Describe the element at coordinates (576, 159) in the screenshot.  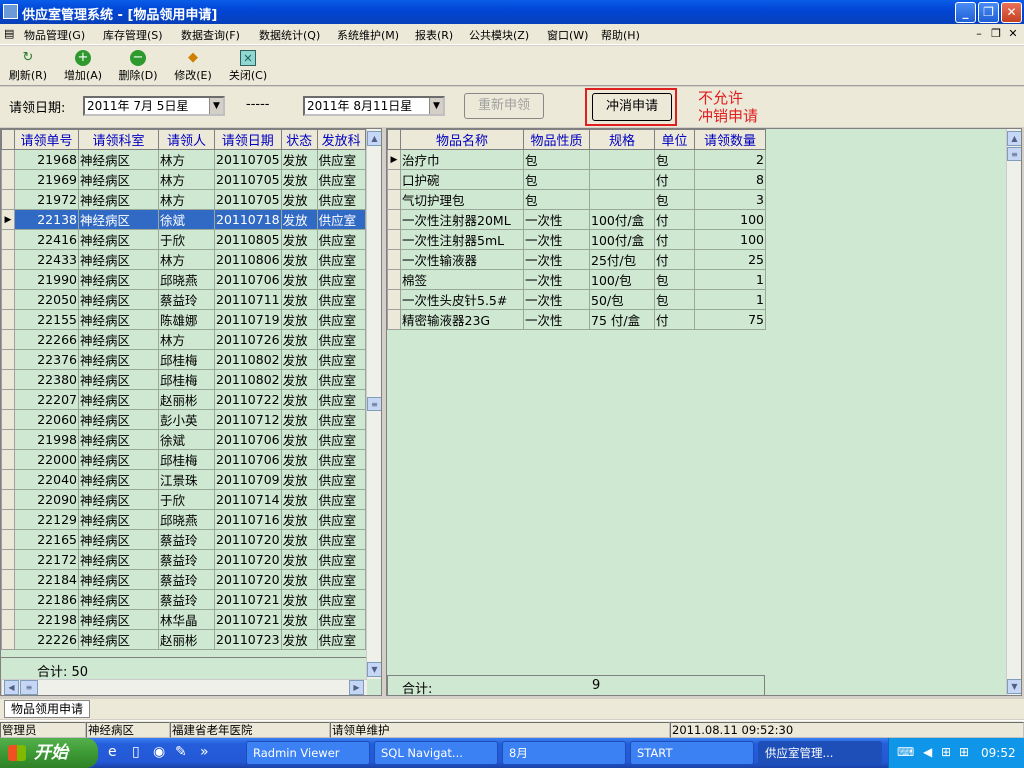
I see `table-row: ▶ 治疗巾包包 2` at that location.